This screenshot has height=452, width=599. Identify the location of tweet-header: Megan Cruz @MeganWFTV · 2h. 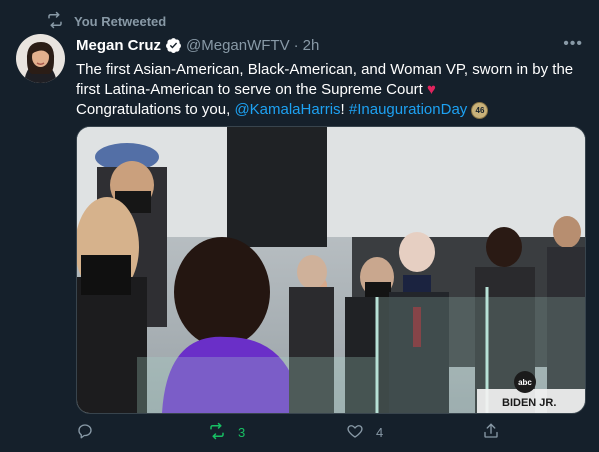
(197, 45).